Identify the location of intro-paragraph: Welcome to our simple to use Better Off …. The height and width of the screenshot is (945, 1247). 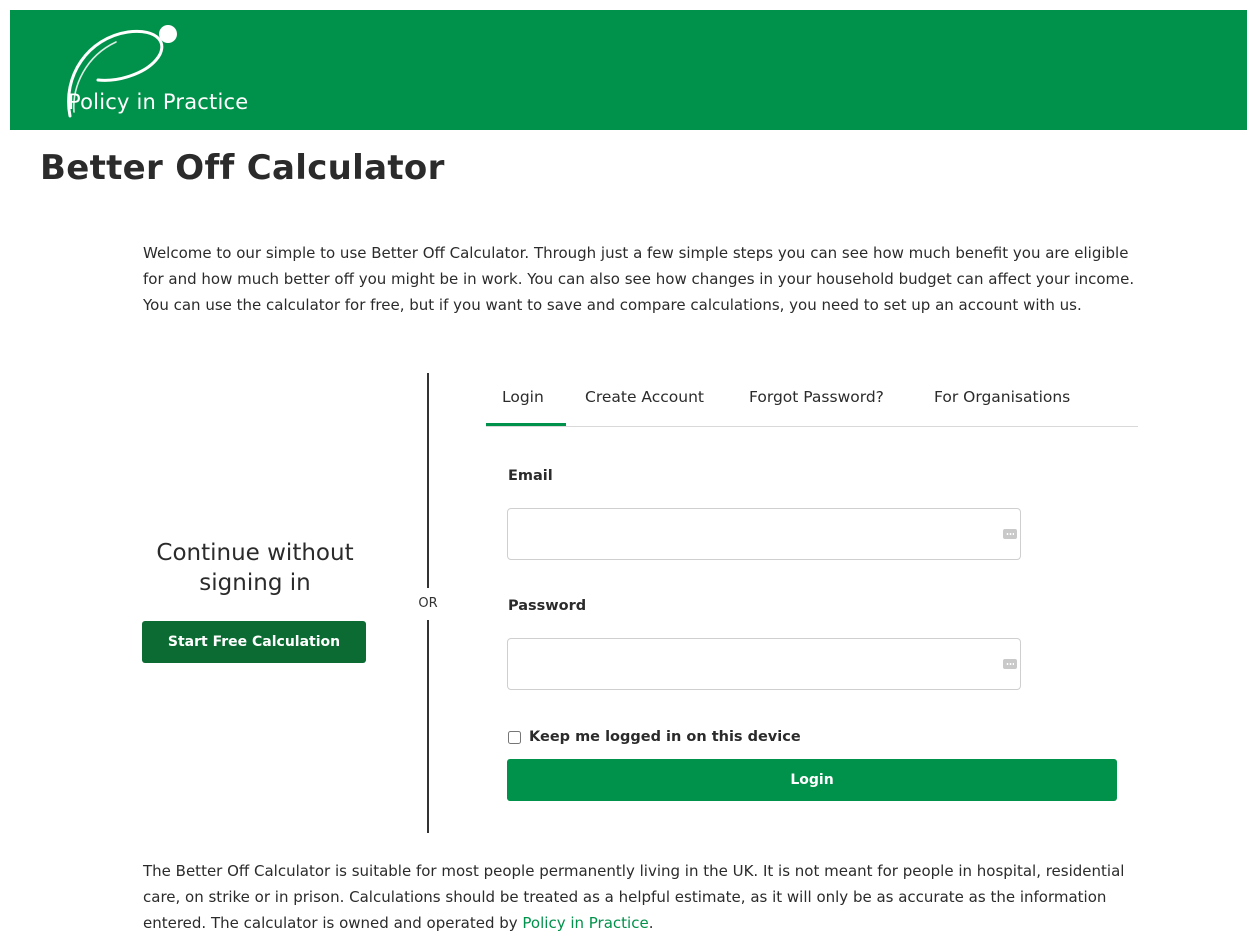
(639, 279).